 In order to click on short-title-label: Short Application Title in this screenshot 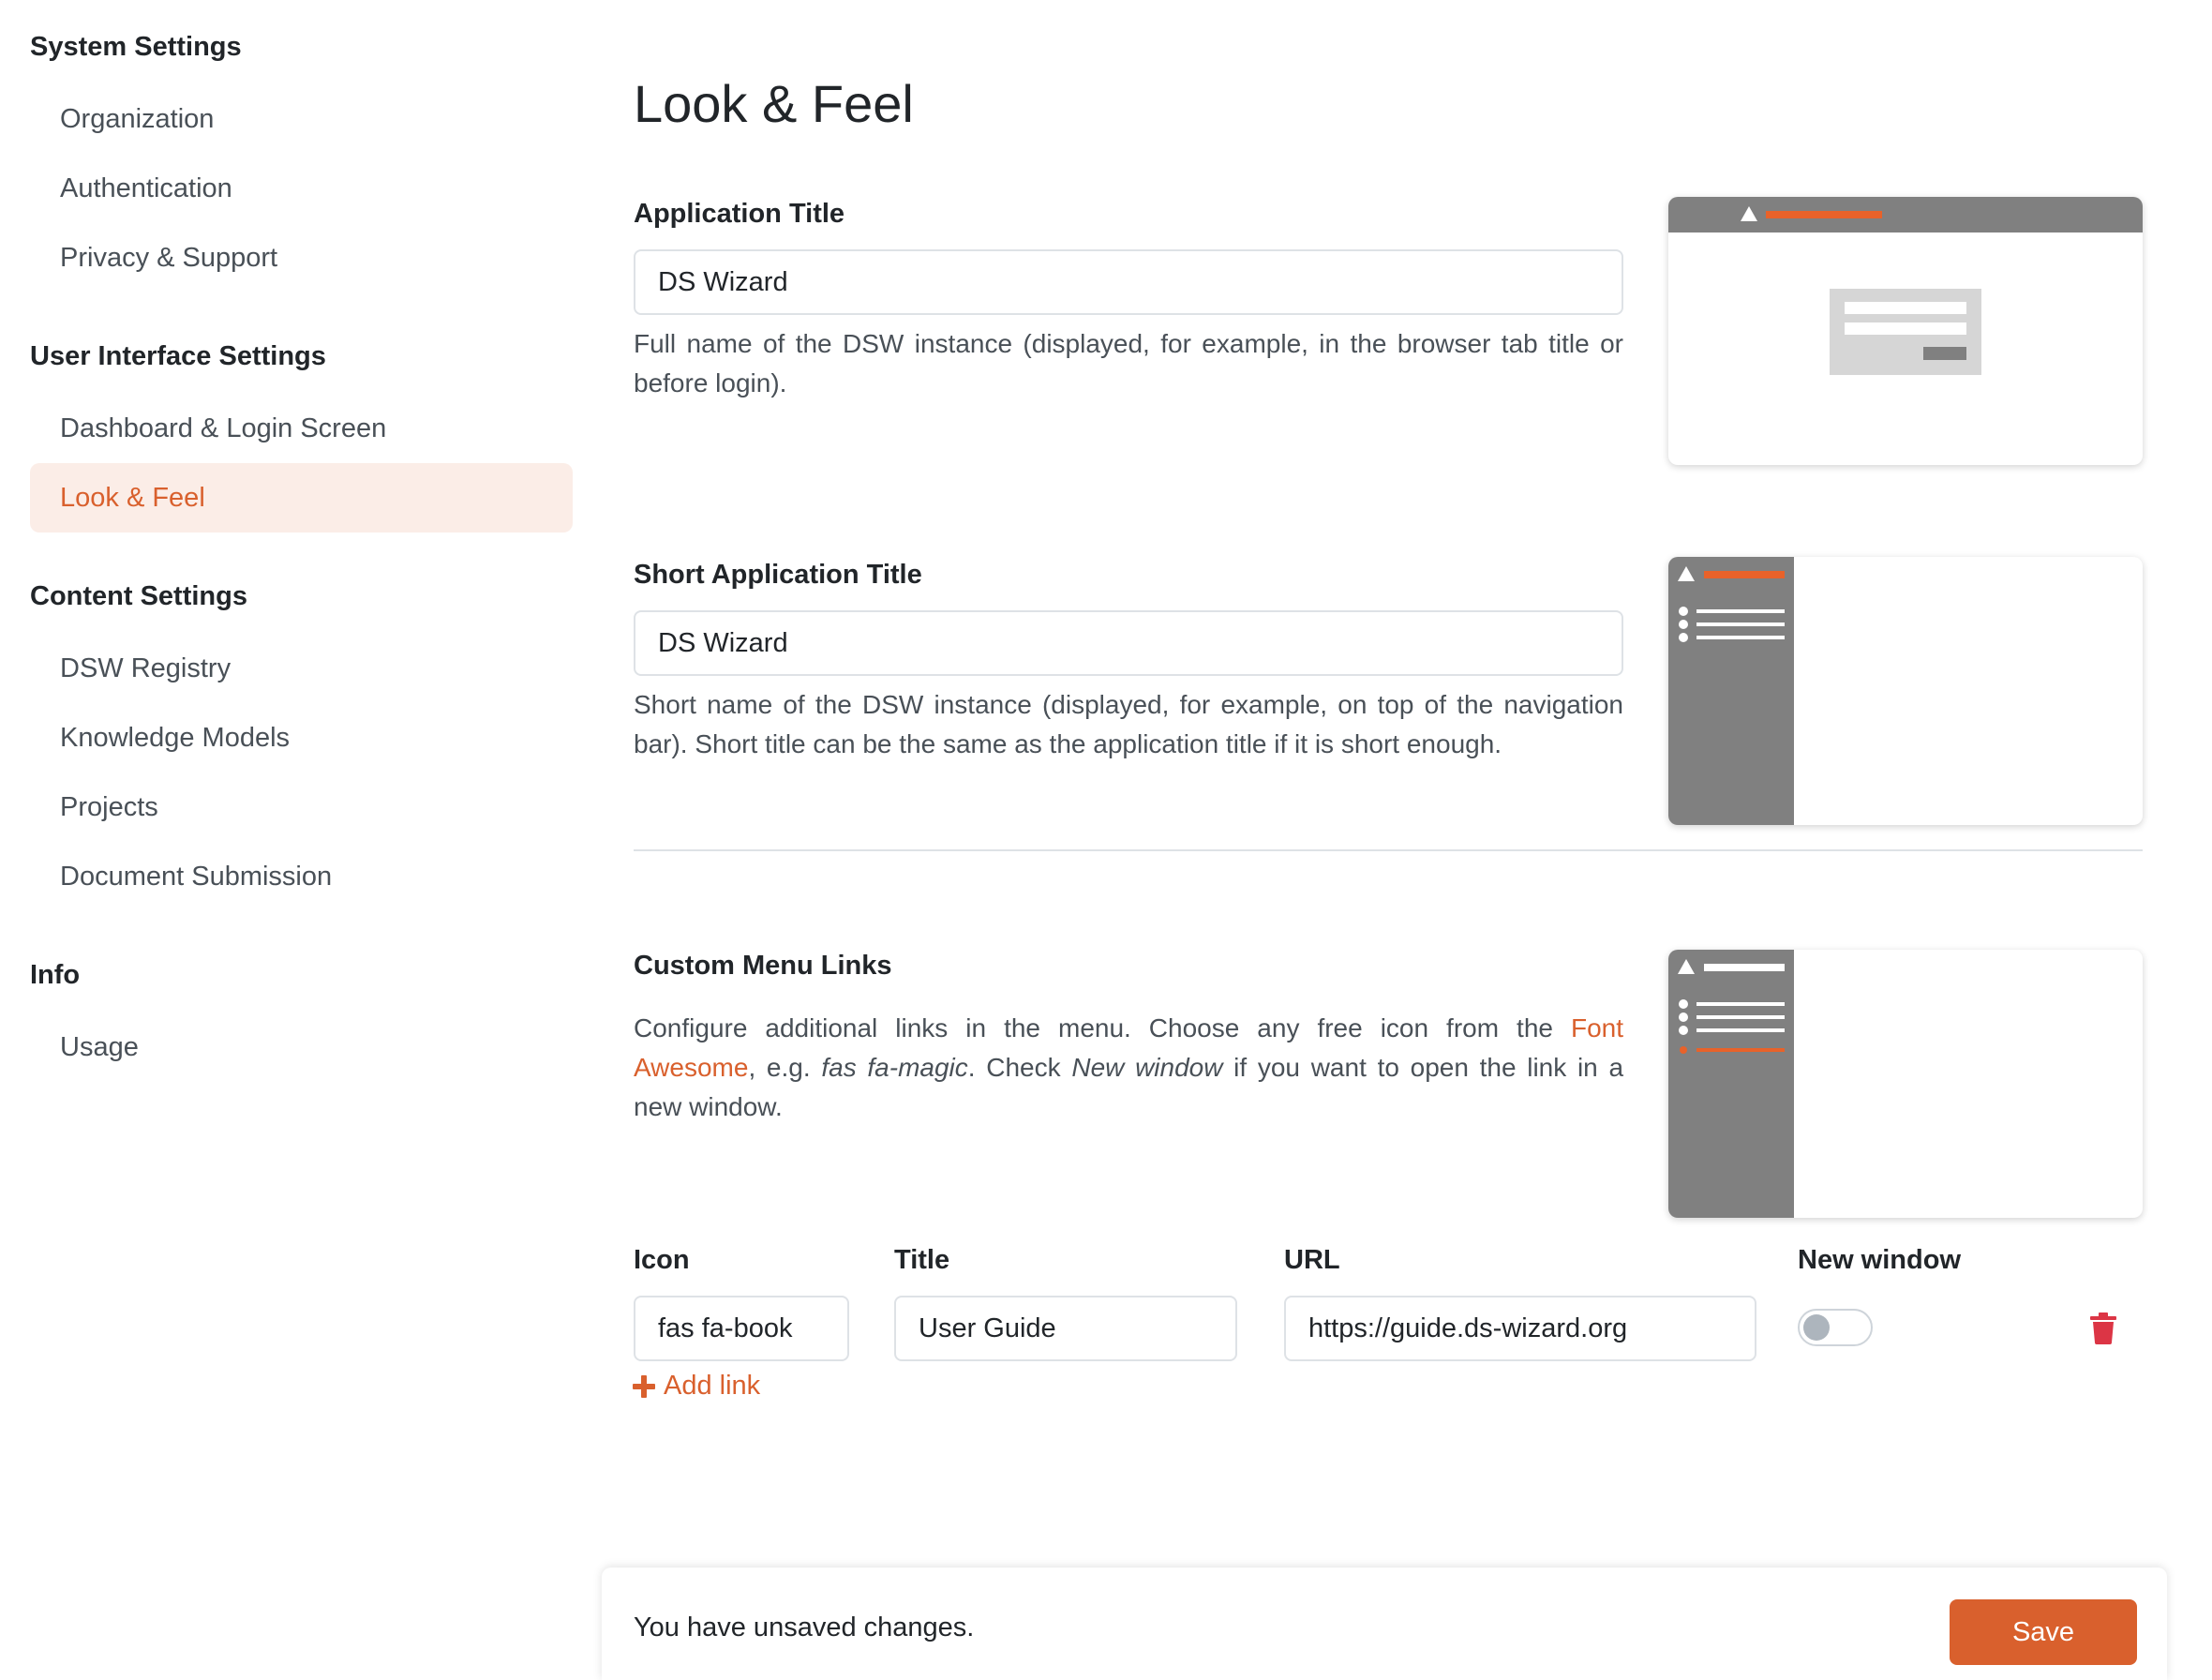, I will do `click(778, 575)`.